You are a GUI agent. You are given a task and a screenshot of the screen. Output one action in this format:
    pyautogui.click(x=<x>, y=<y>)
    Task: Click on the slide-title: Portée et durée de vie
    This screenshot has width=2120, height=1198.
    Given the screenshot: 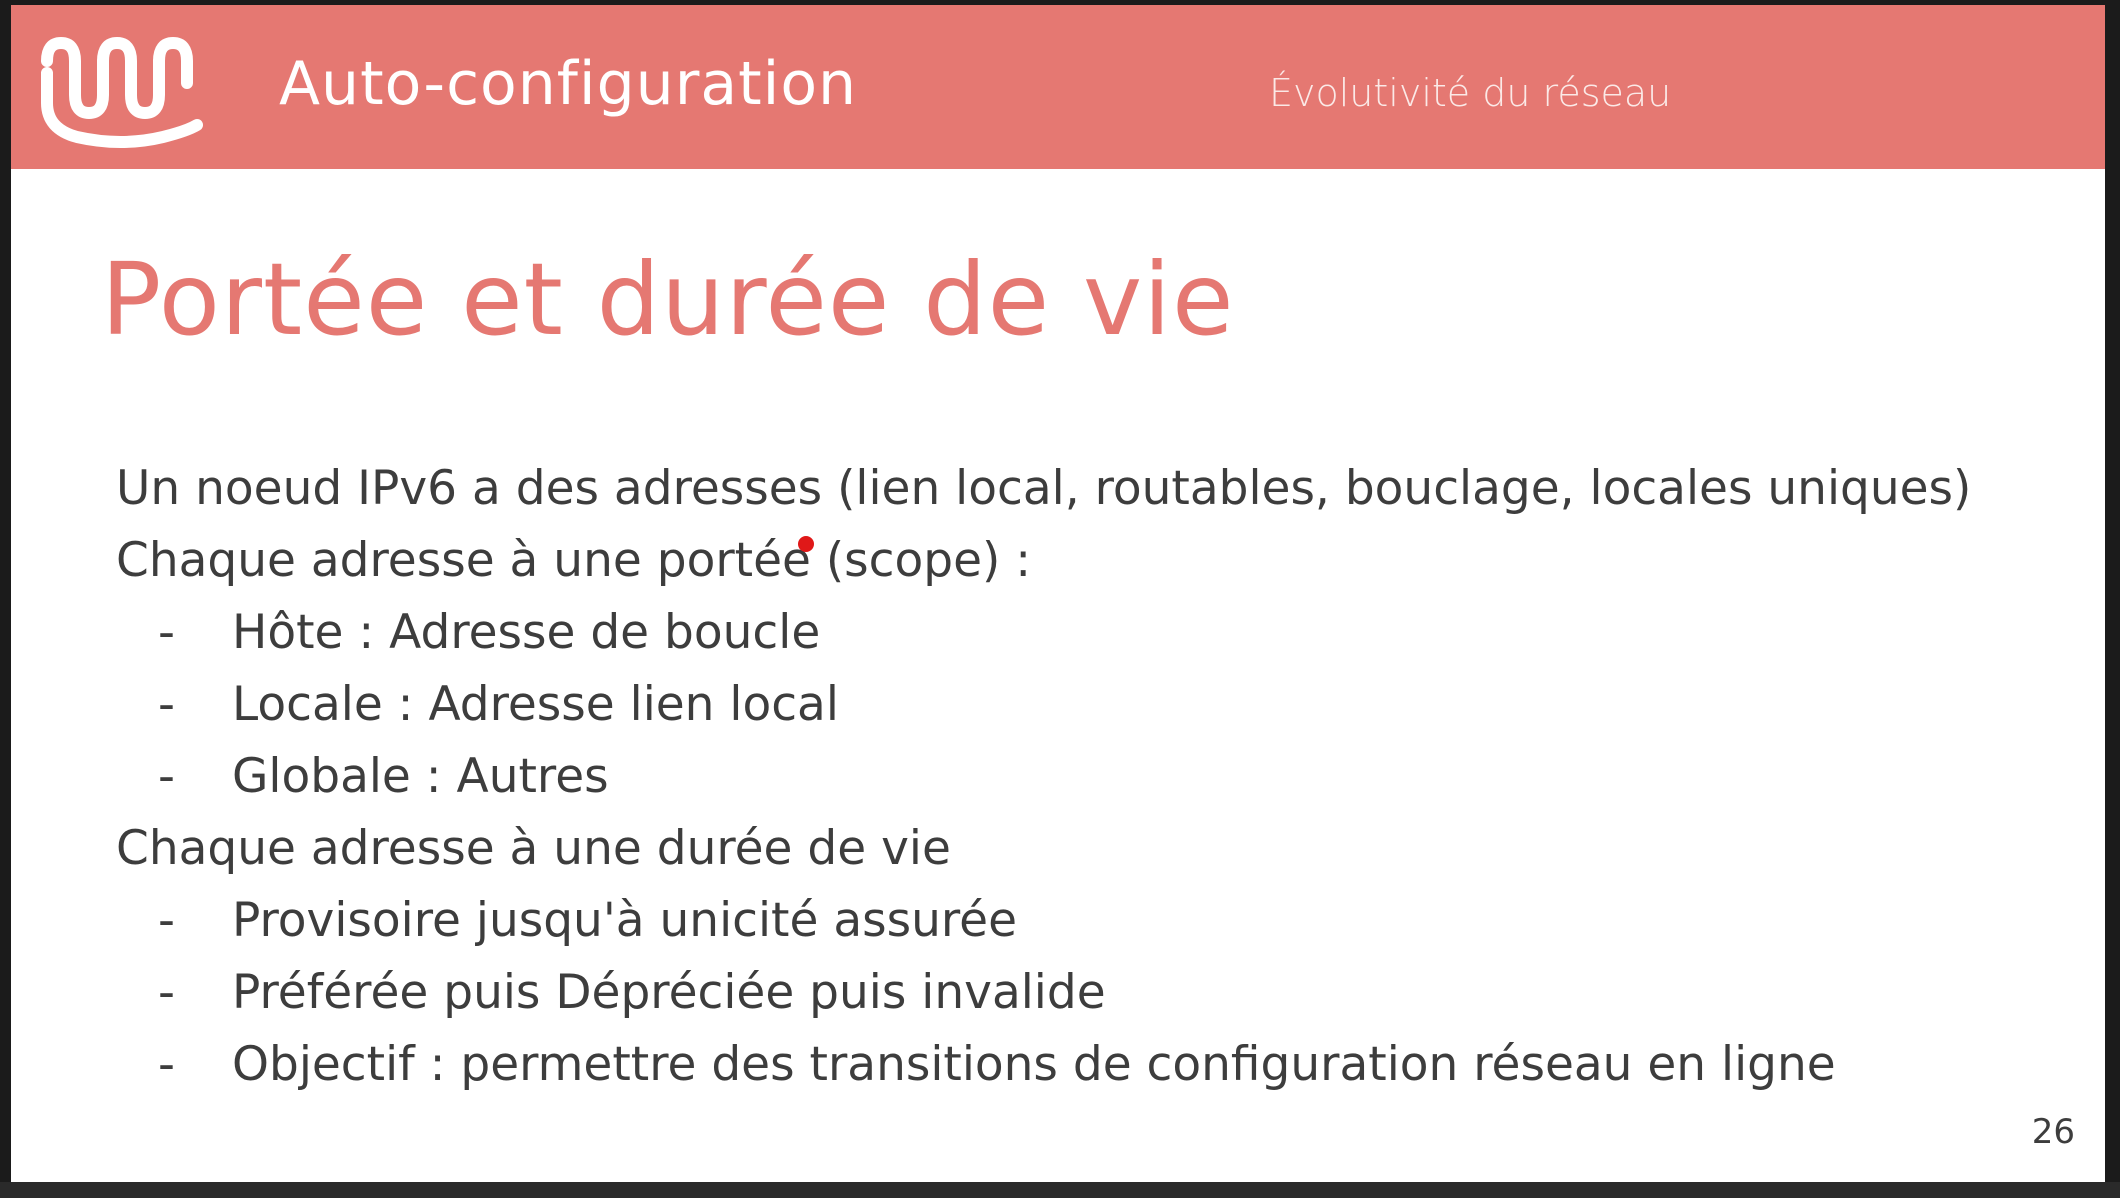 What is the action you would take?
    pyautogui.click(x=668, y=299)
    